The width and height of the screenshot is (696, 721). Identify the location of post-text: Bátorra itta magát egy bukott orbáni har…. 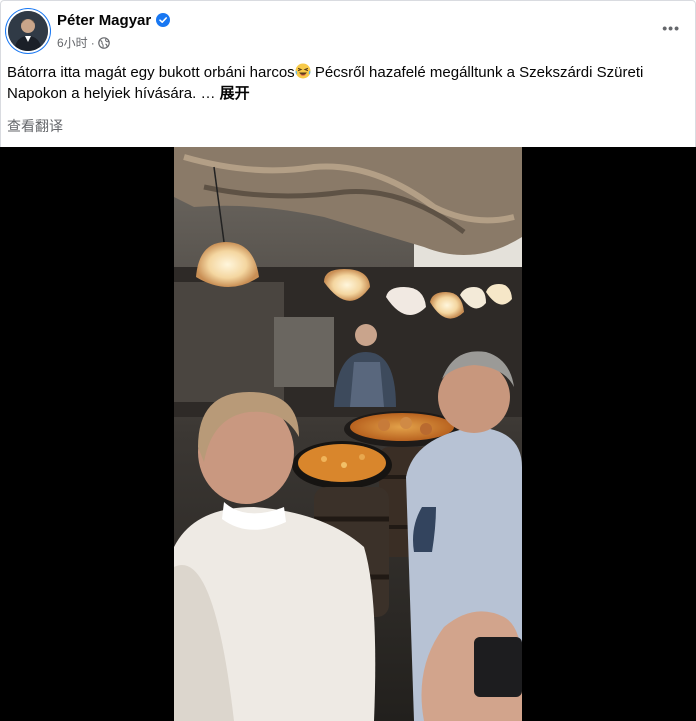
(342, 83).